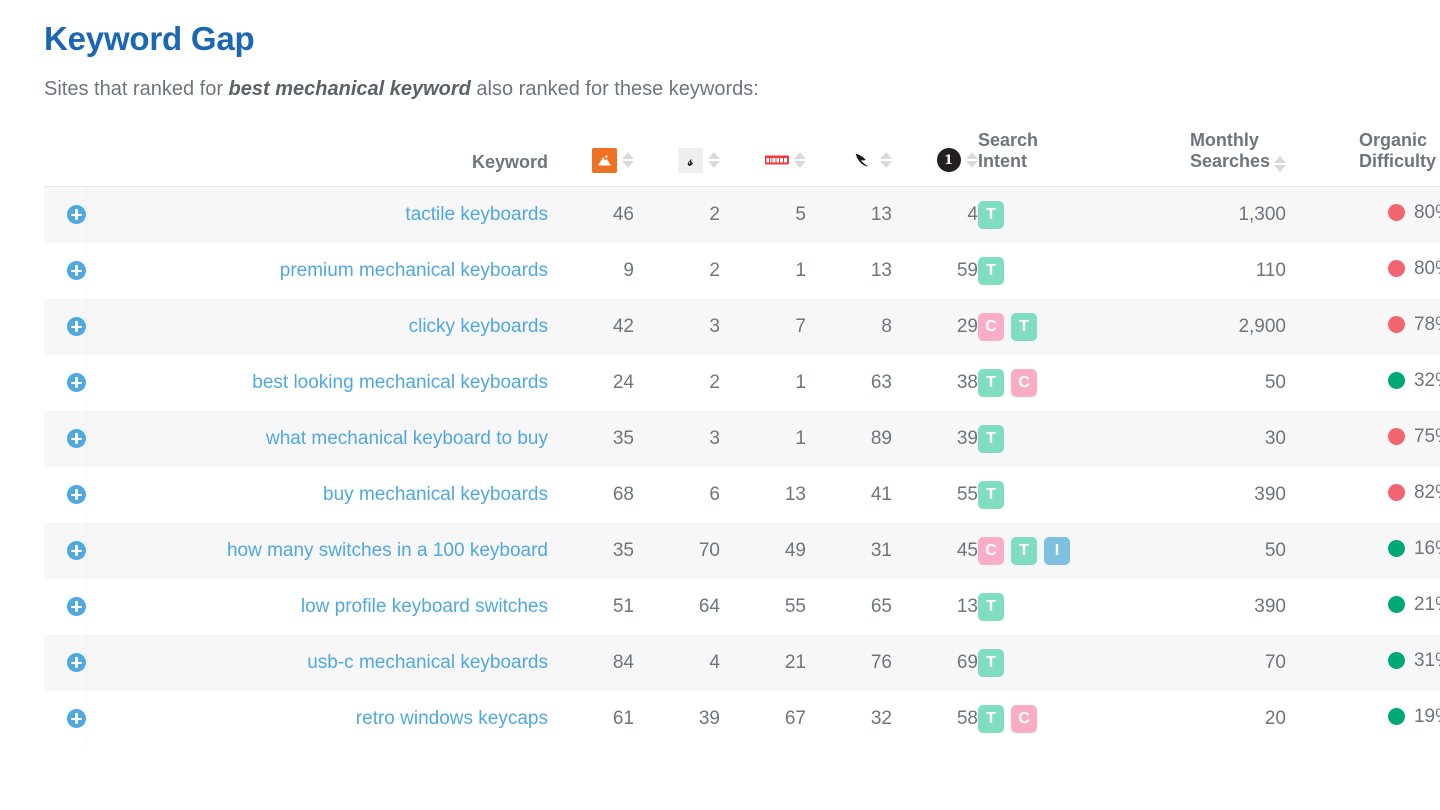 The image size is (1440, 810). What do you see at coordinates (414, 270) in the screenshot?
I see `keyword-link: premium mechanical keyboards` at bounding box center [414, 270].